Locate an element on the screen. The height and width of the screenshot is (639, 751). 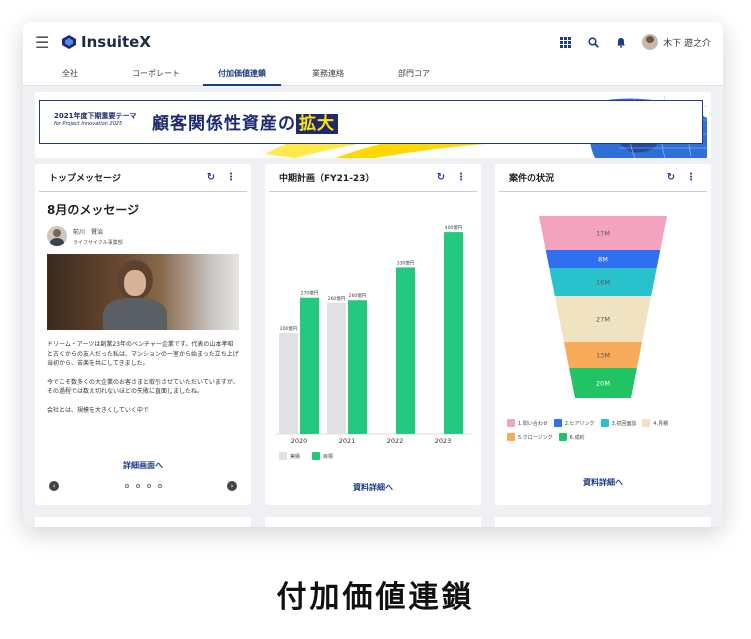
funnel-value-label: 13M is located at coordinates (603, 356).